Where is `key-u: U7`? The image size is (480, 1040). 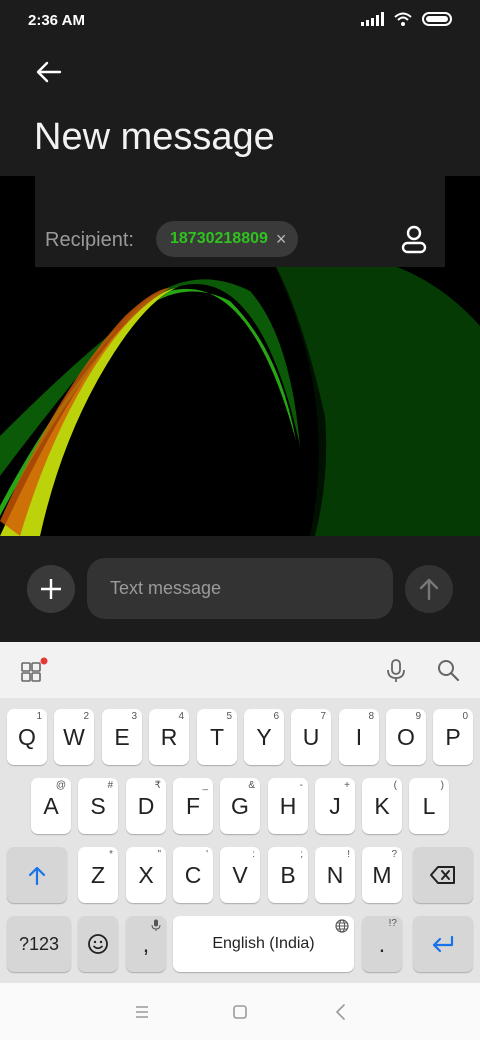
key-u: U7 is located at coordinates (311, 737).